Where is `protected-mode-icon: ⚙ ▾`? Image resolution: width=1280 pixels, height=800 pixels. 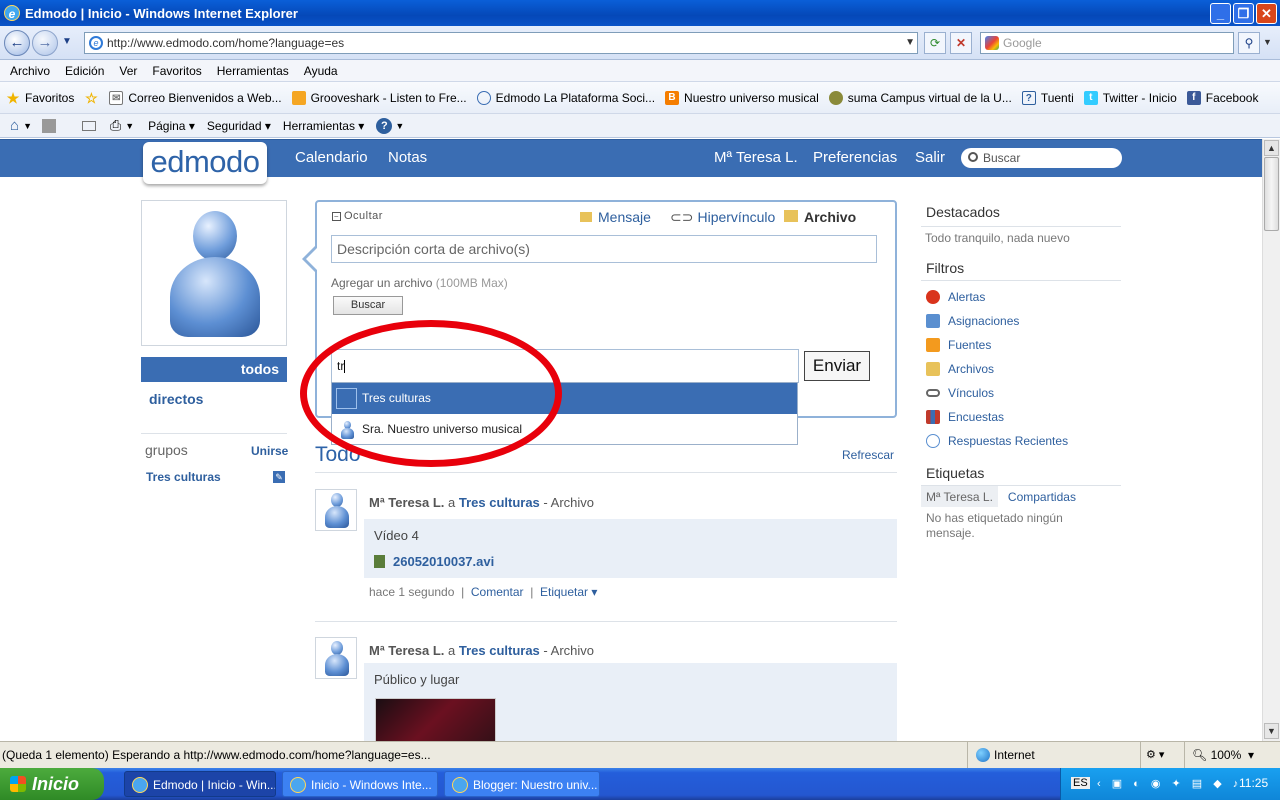
protected-mode-icon: ⚙ ▾ is located at coordinates (1155, 755).